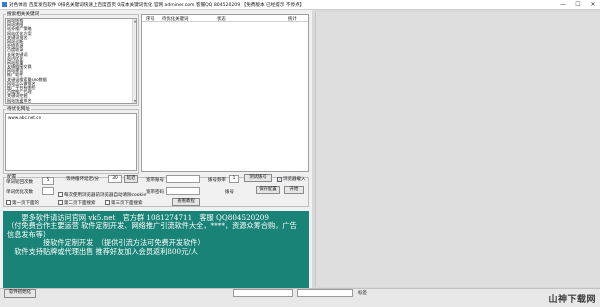  What do you see at coordinates (102, 251) in the screenshot?
I see `info-line: 软件支持贴牌或代理出售 推荐好友加入会员返利800元/人` at bounding box center [102, 251].